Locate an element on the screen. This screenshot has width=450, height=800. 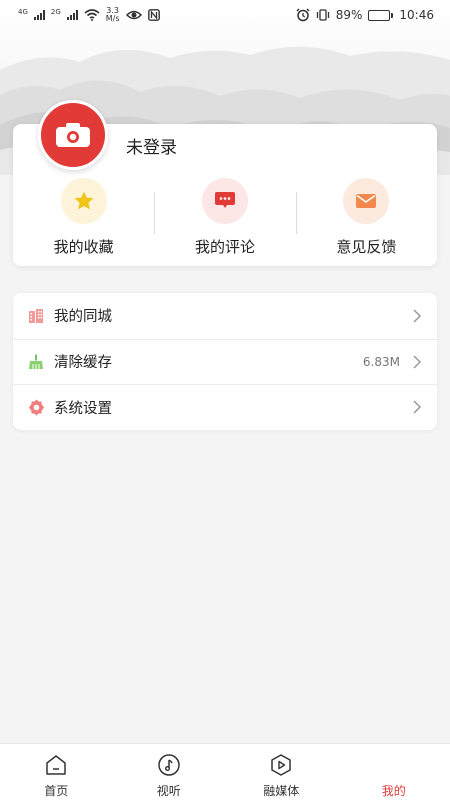
gear-icon is located at coordinates (36, 407).